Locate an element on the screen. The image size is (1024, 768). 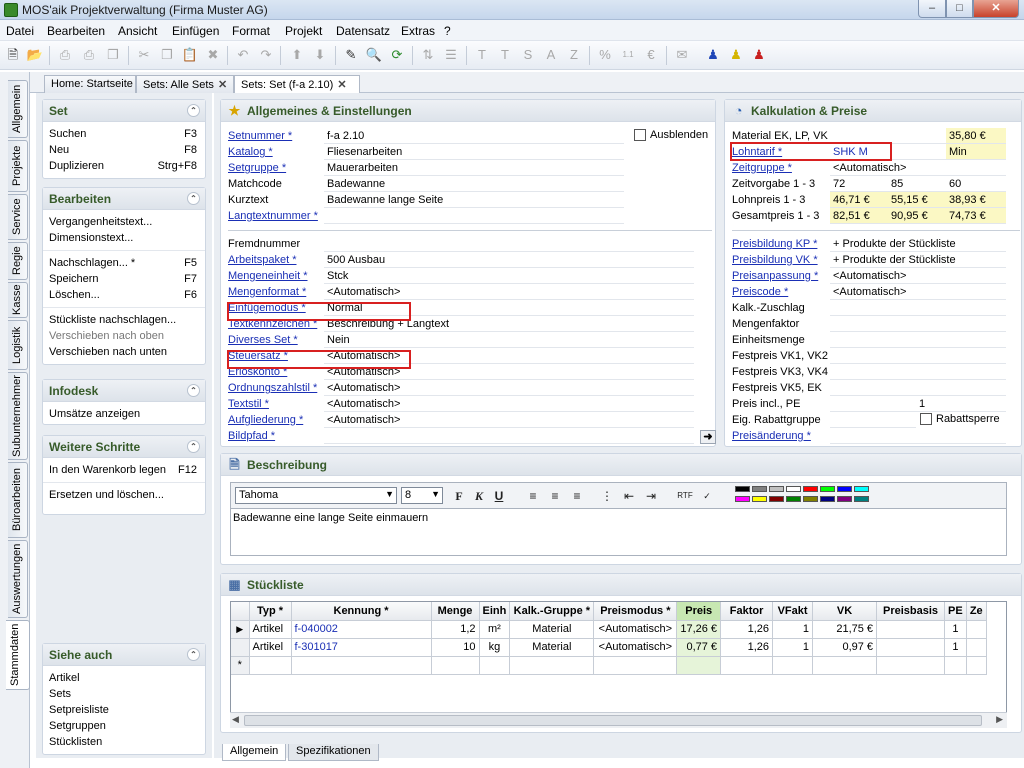
task-suchen: Suchen F3 is located at coordinates (124, 134).